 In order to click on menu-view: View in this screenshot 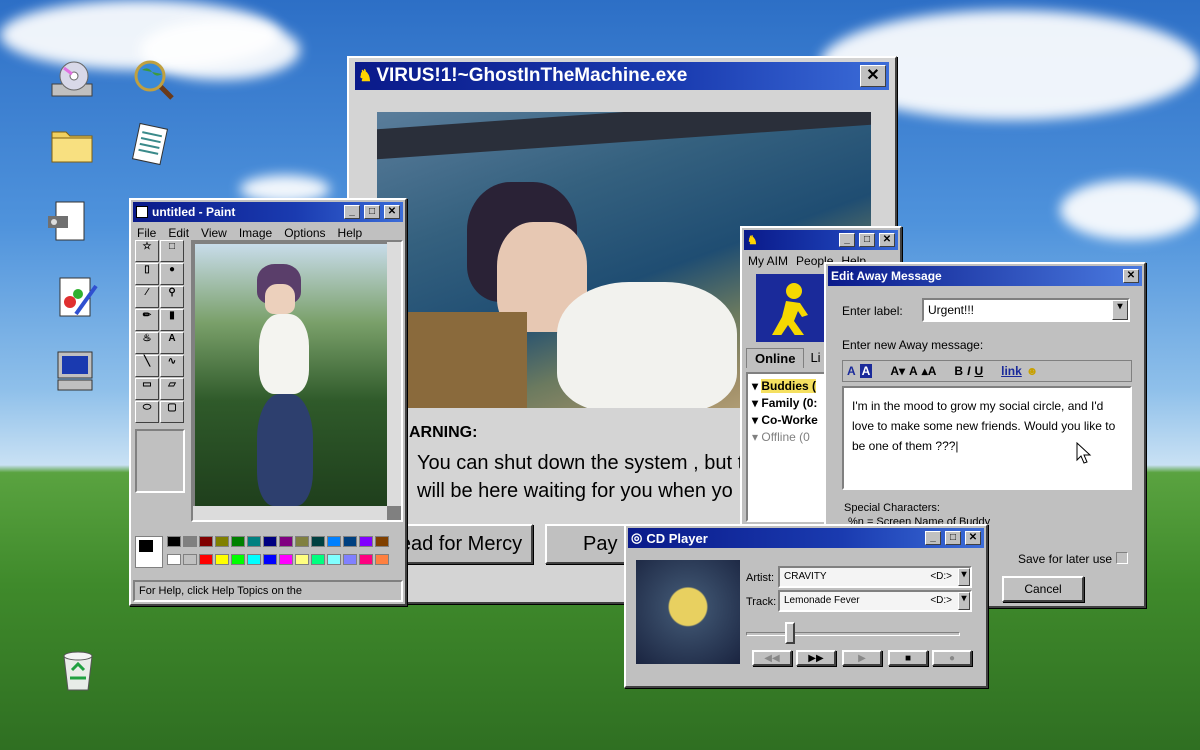, I will do `click(214, 233)`.